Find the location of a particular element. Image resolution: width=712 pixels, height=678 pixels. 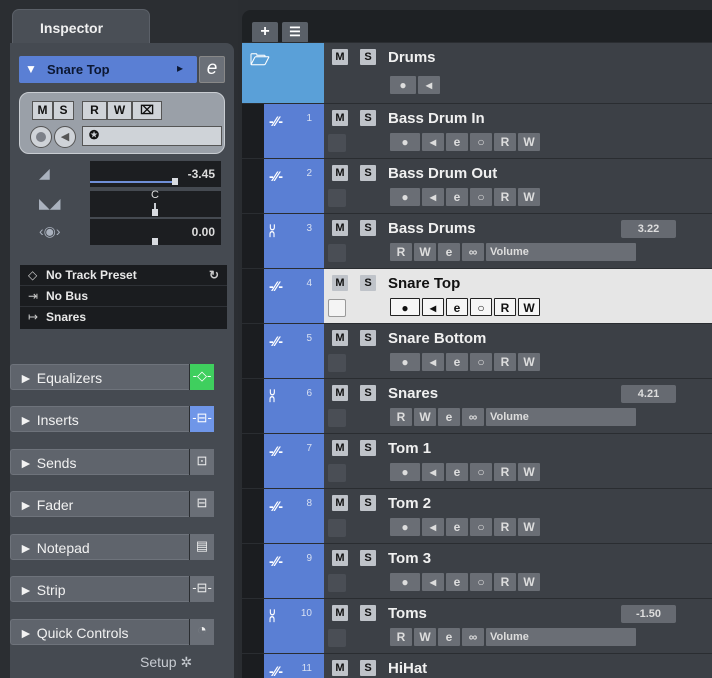

track-row-1: -⁄⁄- 1 M S Bass Drum In ● ◂ e ○ R W is located at coordinates (477, 130).